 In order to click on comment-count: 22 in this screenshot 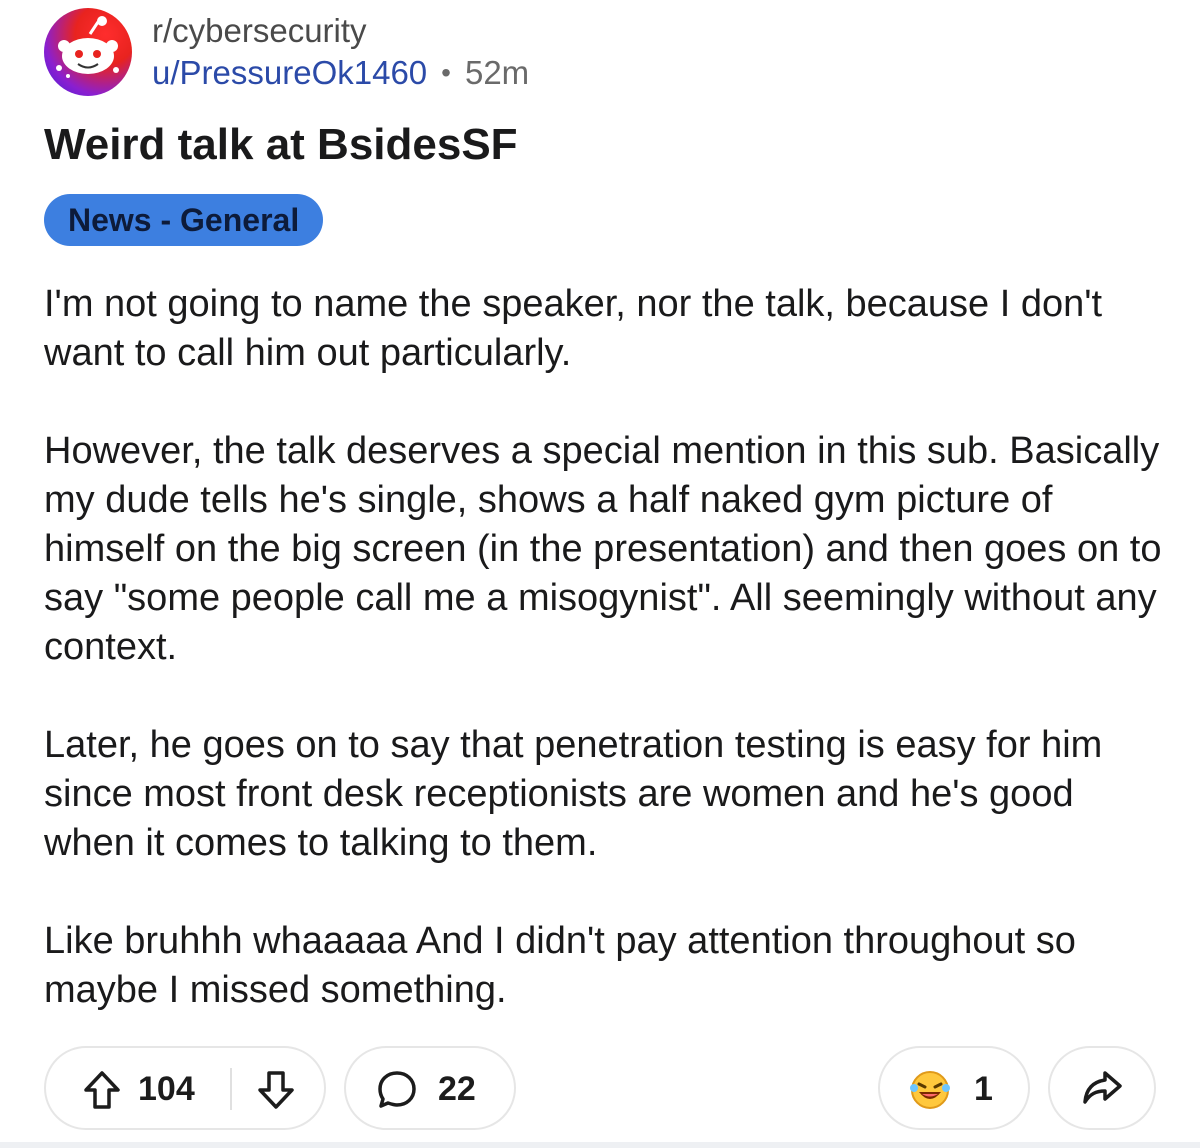, I will do `click(457, 1089)`.